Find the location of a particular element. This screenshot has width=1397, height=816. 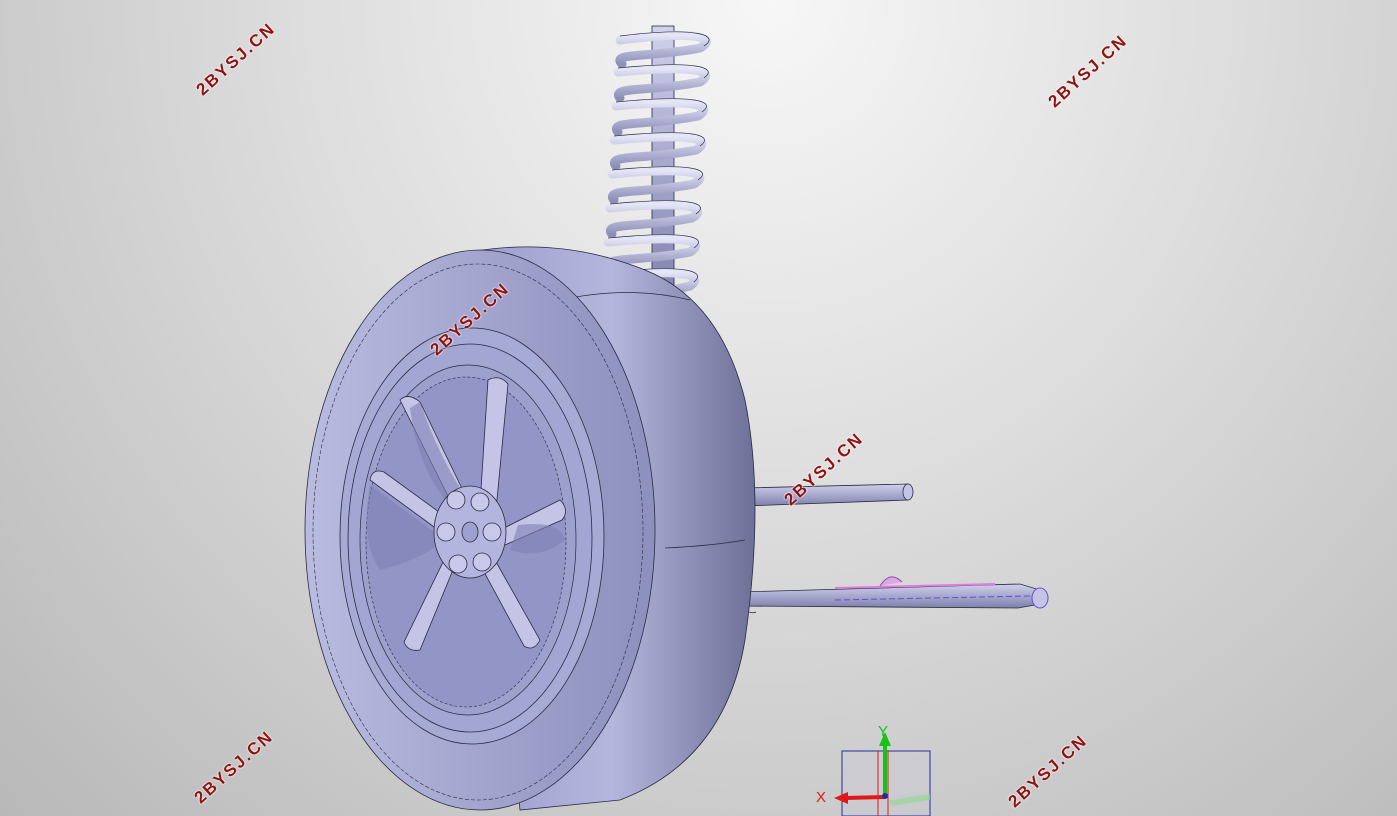

coordinate-triad-icon is located at coordinates (882, 774).